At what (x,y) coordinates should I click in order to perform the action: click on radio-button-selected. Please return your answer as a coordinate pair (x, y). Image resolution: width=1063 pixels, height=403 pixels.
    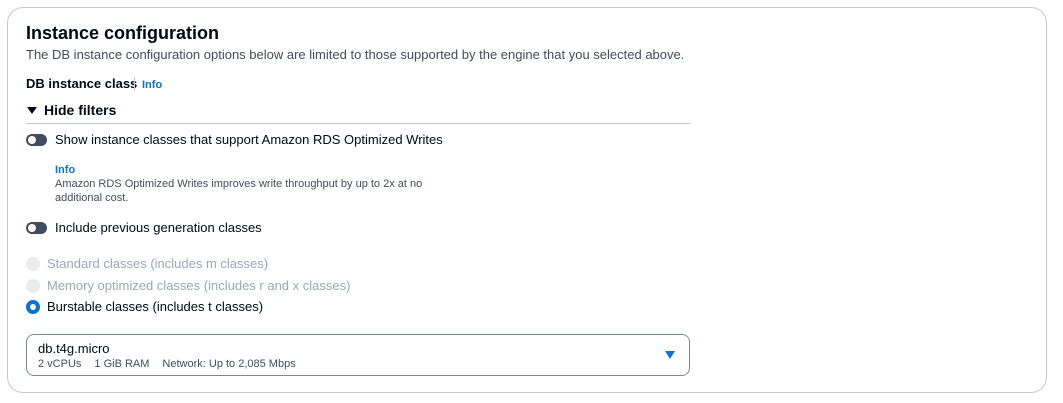
    Looking at the image, I should click on (33, 307).